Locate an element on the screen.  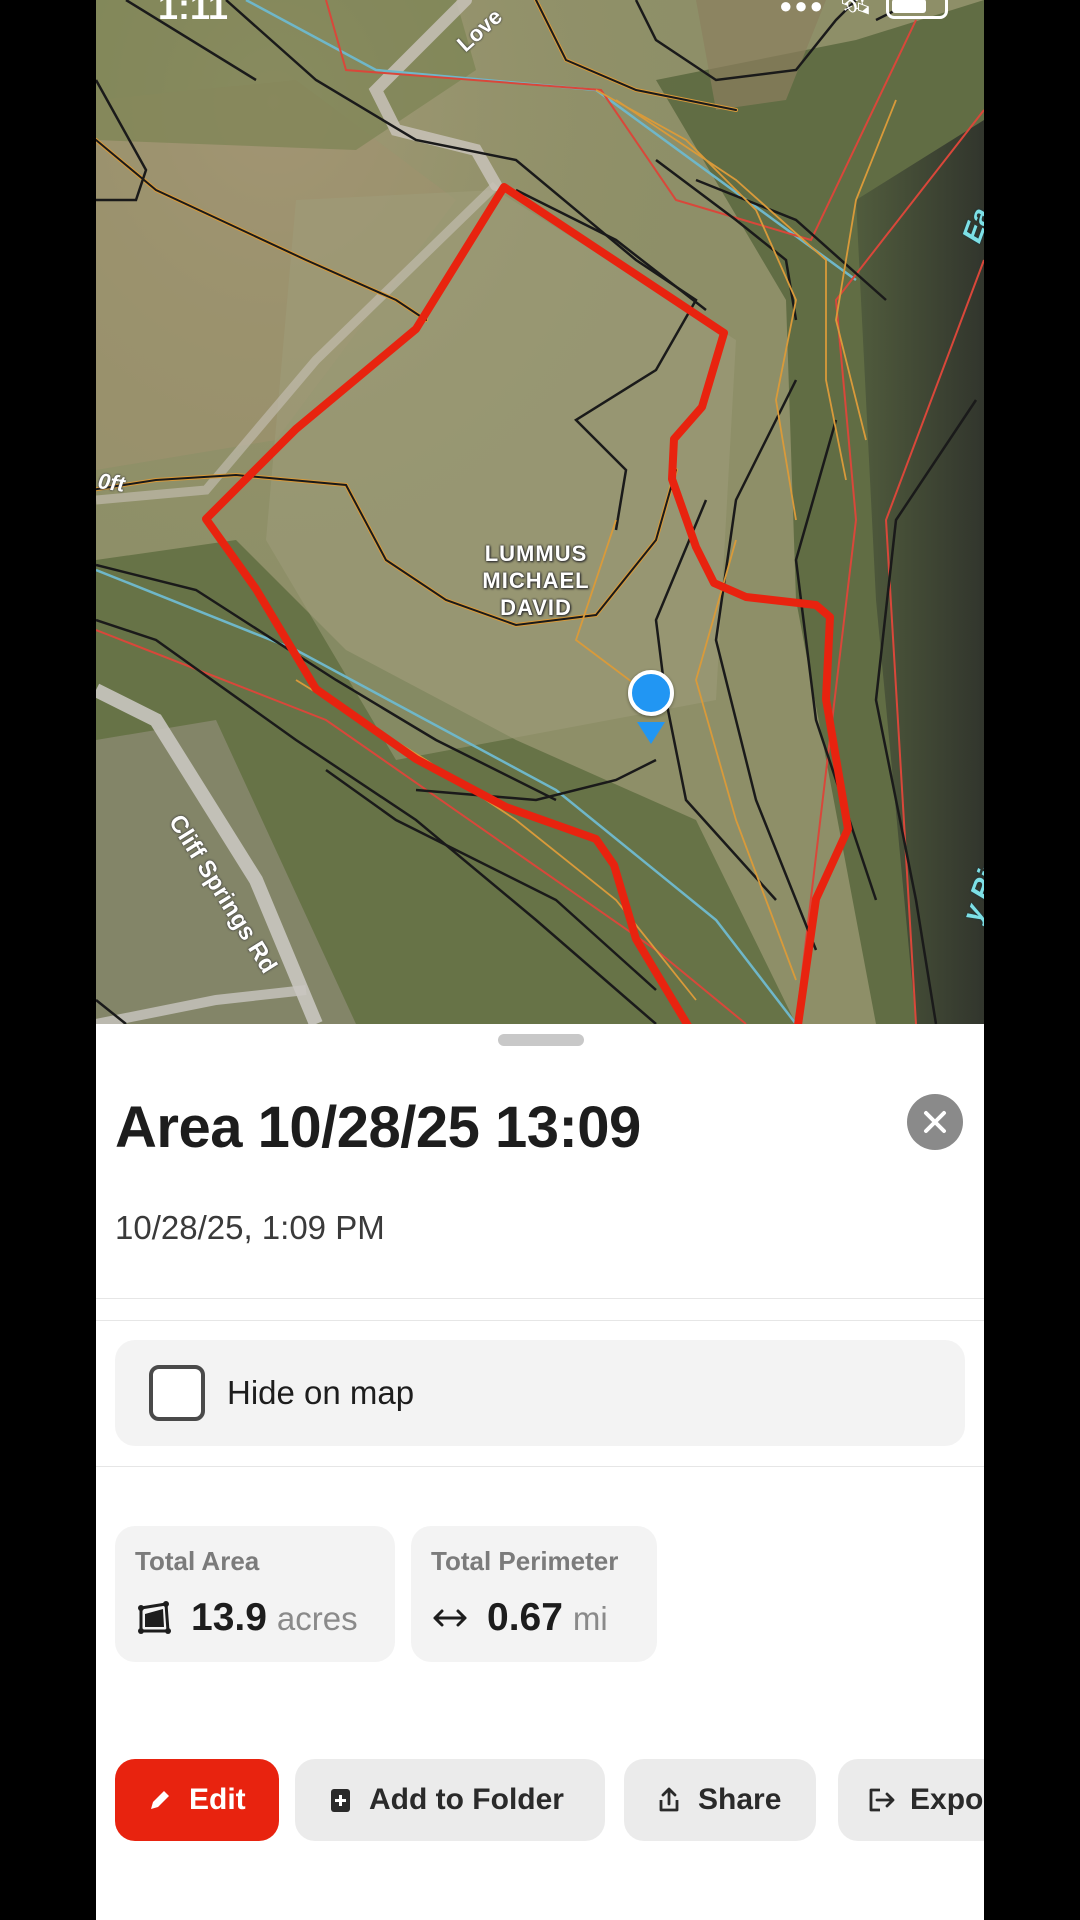
hide-on-map-row: Hide on map is located at coordinates (540, 1393).